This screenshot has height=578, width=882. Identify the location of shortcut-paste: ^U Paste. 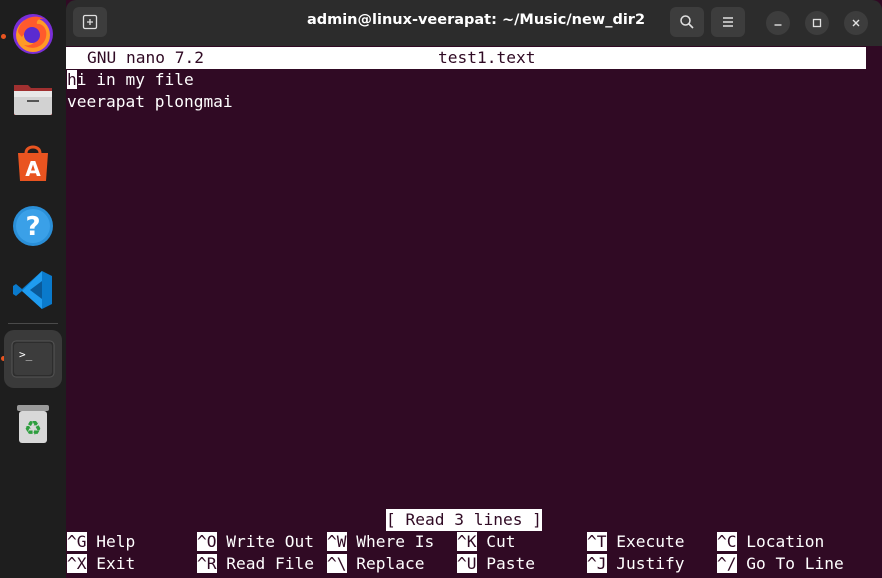
(496, 564).